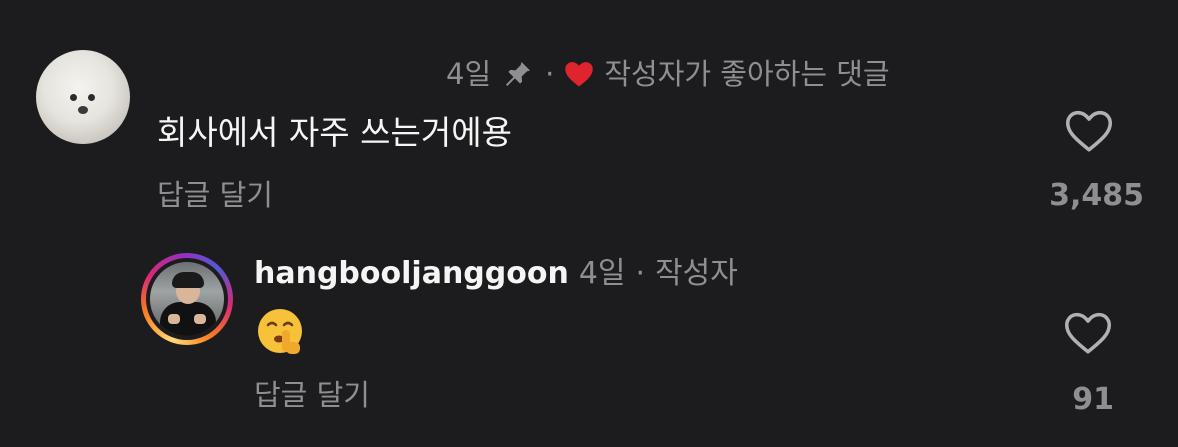 This screenshot has height=447, width=1178. Describe the element at coordinates (83, 97) in the screenshot. I see `commenter-avatar` at that location.